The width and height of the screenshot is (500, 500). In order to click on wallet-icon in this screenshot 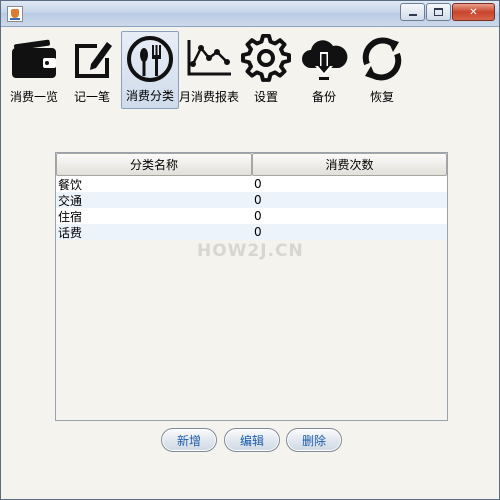, I will do `click(34, 58)`.